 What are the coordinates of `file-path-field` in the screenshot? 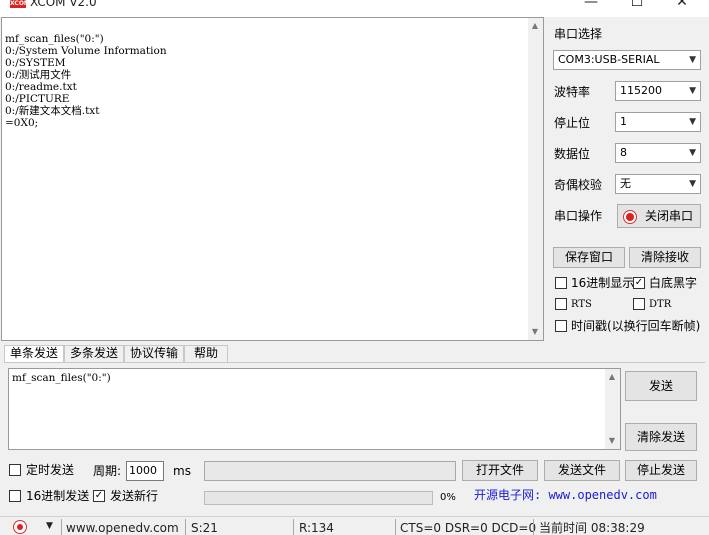 It's located at (330, 471).